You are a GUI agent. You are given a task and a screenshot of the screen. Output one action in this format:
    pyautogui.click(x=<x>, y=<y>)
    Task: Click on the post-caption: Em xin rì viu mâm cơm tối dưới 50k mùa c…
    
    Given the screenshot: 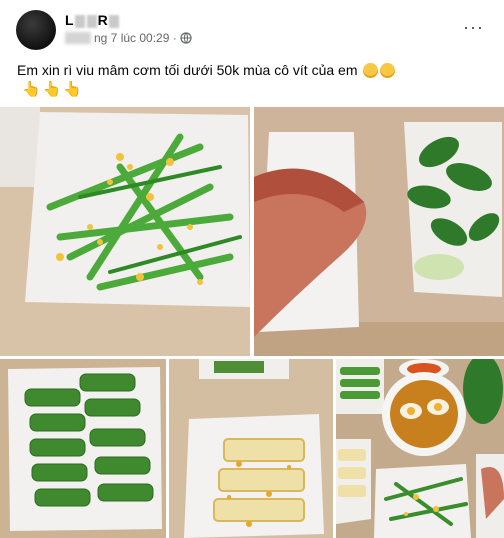 What is the action you would take?
    pyautogui.click(x=206, y=70)
    